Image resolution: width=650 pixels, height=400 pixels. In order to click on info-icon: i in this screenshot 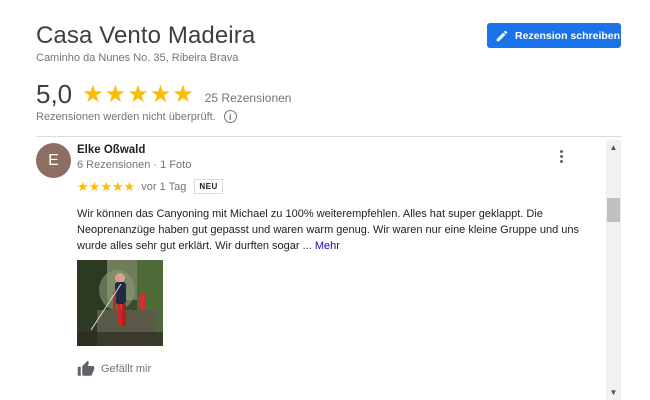, I will do `click(230, 116)`.